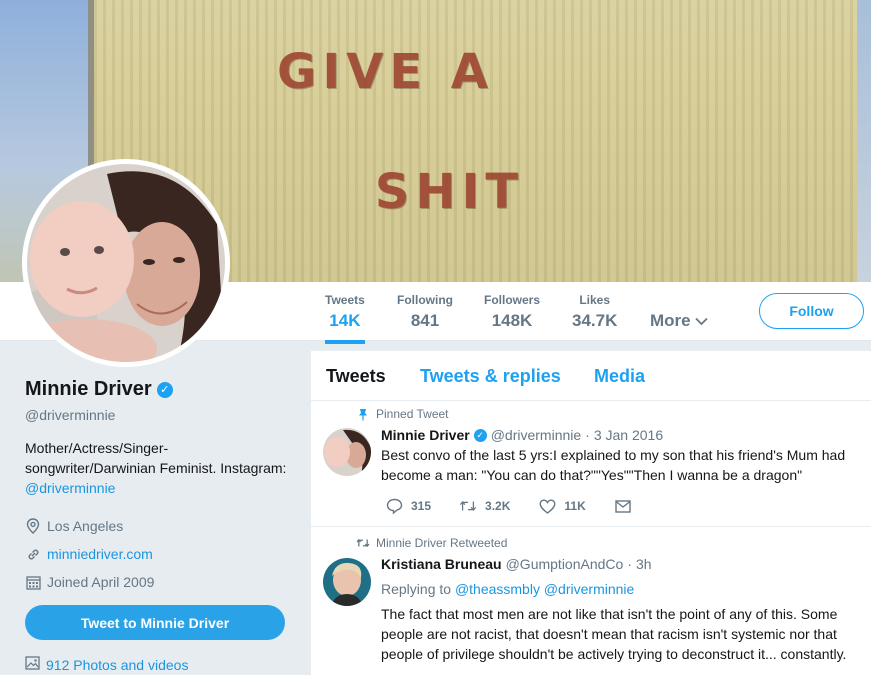 This screenshot has height=675, width=871. What do you see at coordinates (864, 141) in the screenshot?
I see `banner-sky-right` at bounding box center [864, 141].